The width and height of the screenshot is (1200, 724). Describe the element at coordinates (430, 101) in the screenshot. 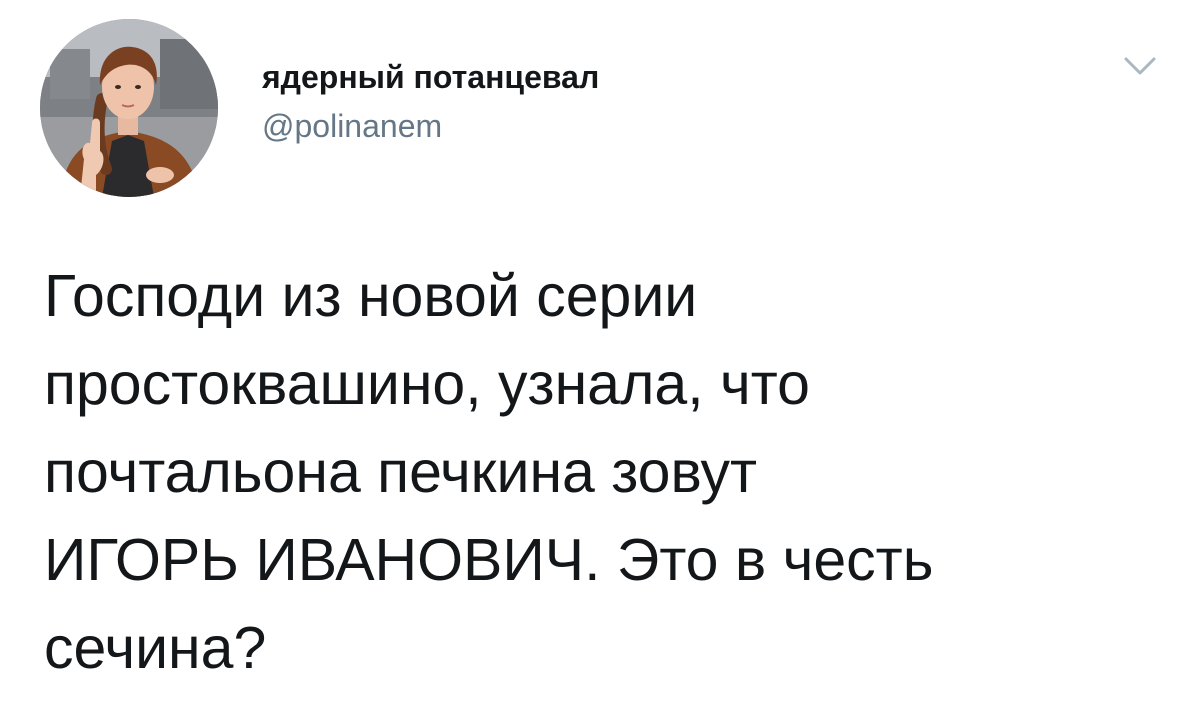

I see `author-block: ядерный потанцевал @polinanem` at that location.